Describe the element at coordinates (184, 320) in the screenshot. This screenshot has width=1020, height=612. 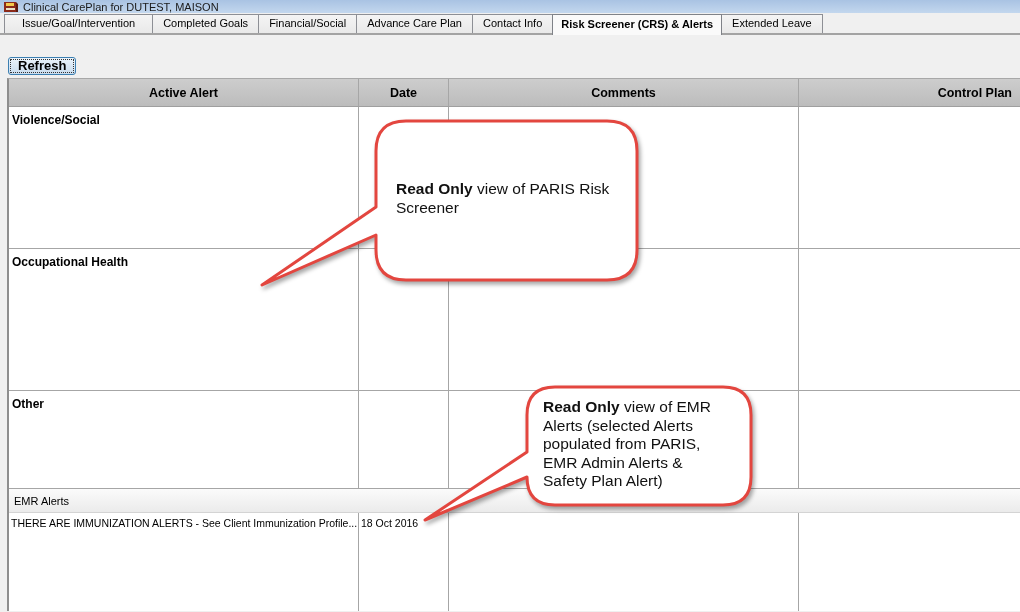
I see `table-cell: Occupational Health` at that location.